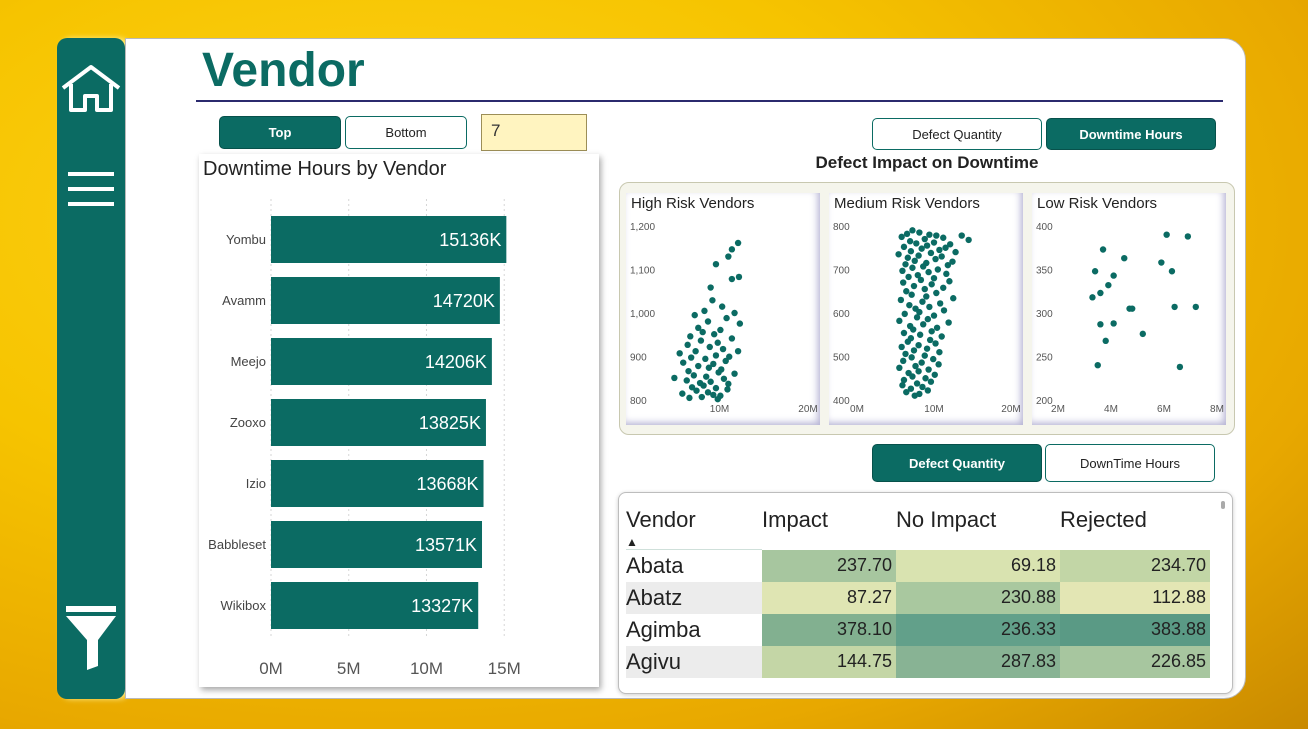 This screenshot has height=729, width=1308. I want to click on column-header-impact: Impact, so click(829, 525).